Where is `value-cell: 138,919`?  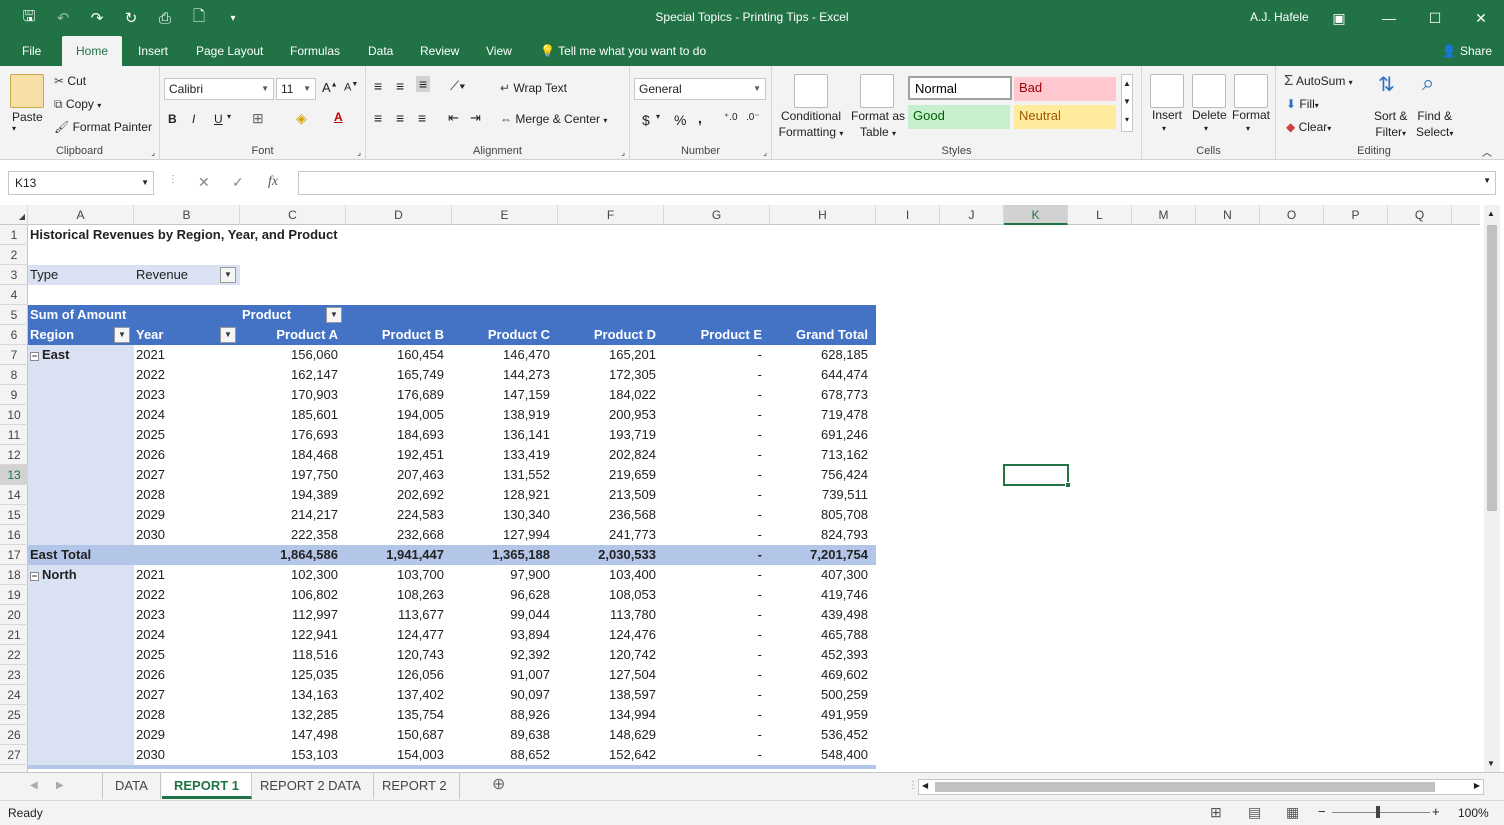 value-cell: 138,919 is located at coordinates (505, 415).